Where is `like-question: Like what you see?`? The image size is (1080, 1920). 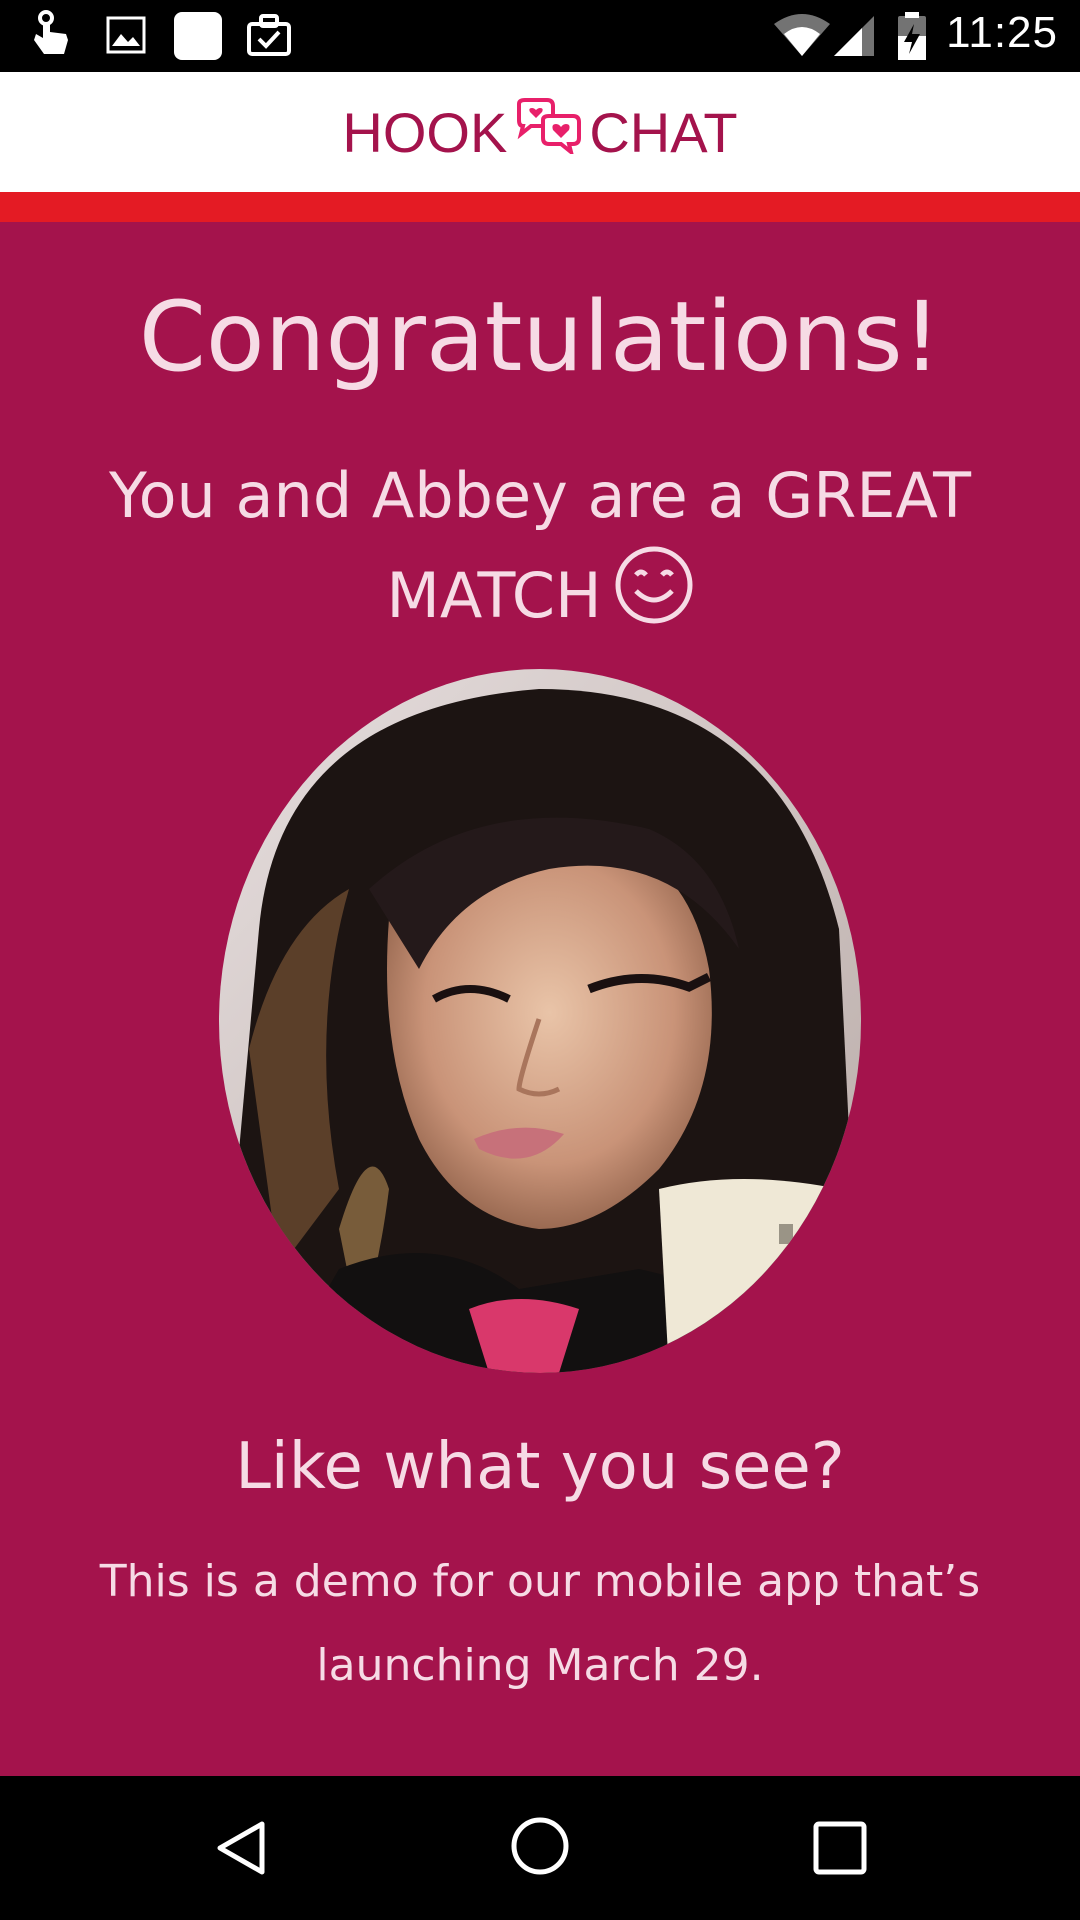 like-question: Like what you see? is located at coordinates (540, 1467).